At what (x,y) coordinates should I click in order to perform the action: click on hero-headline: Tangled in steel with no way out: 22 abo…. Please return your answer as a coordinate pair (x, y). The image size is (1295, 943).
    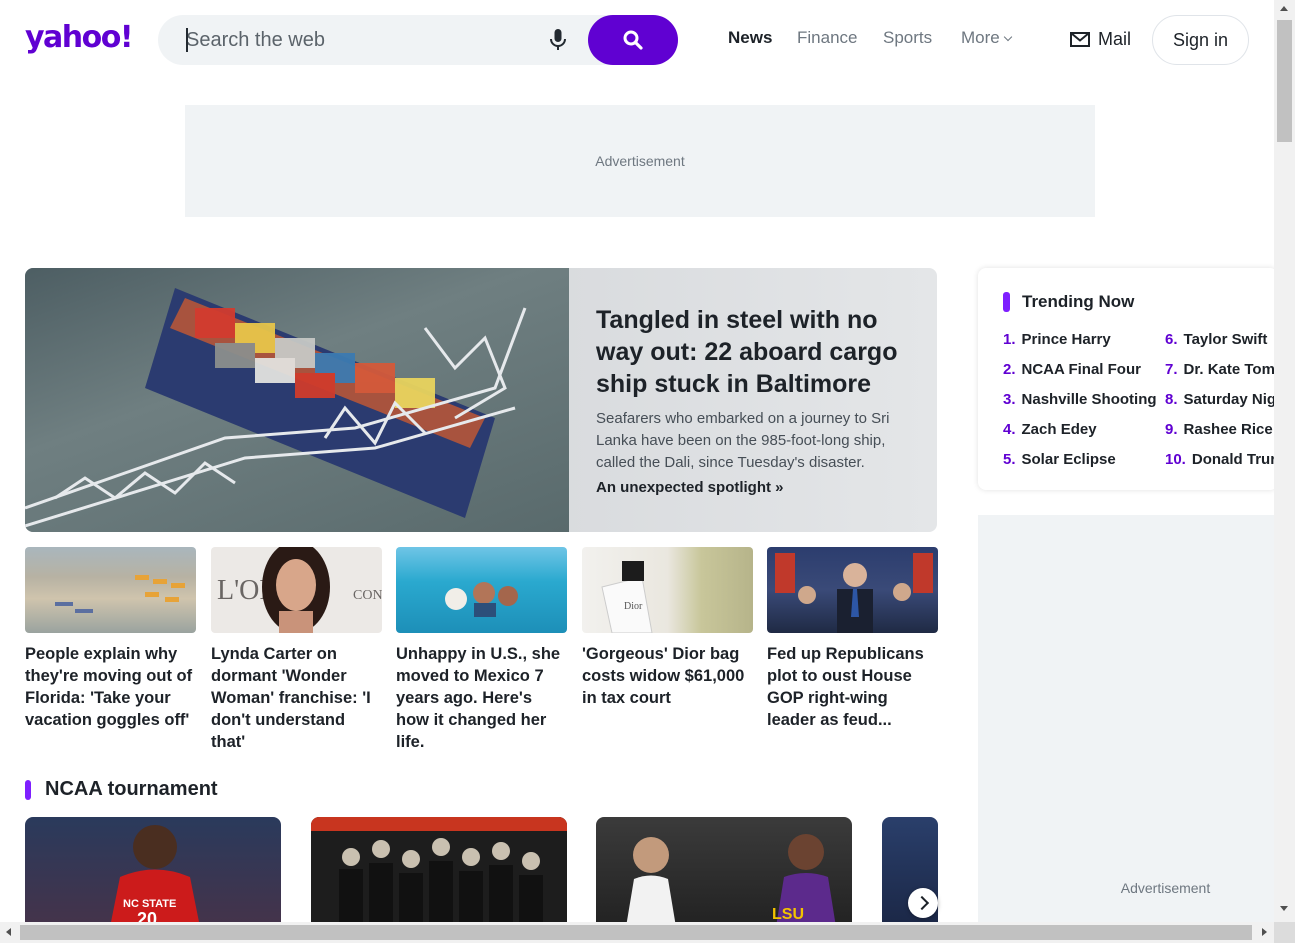
    Looking at the image, I should click on (756, 352).